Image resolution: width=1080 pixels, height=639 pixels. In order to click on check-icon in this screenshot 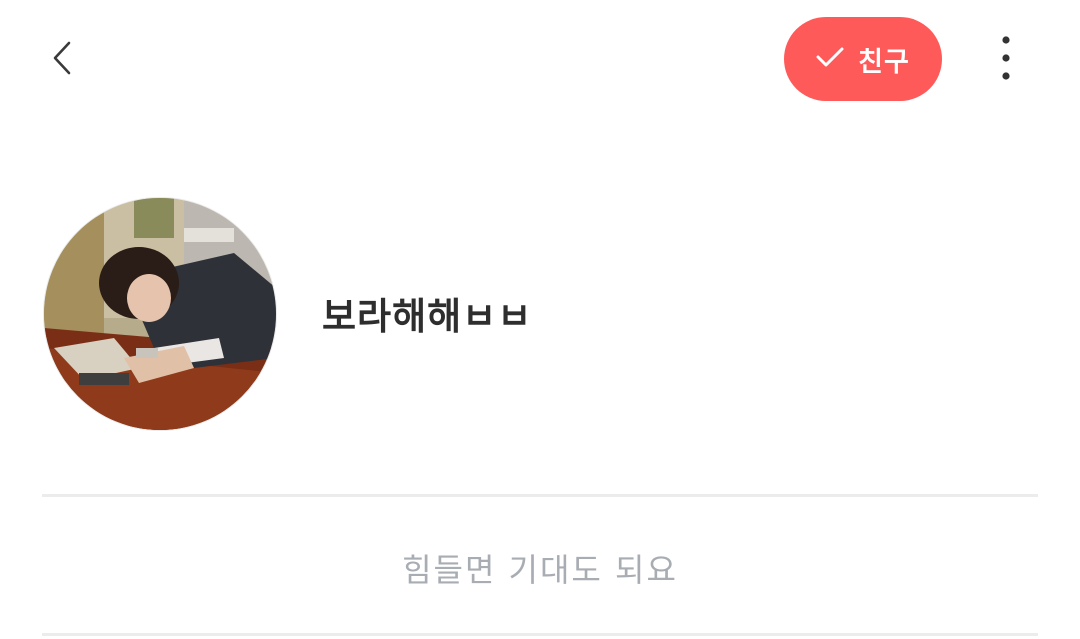, I will do `click(830, 59)`.